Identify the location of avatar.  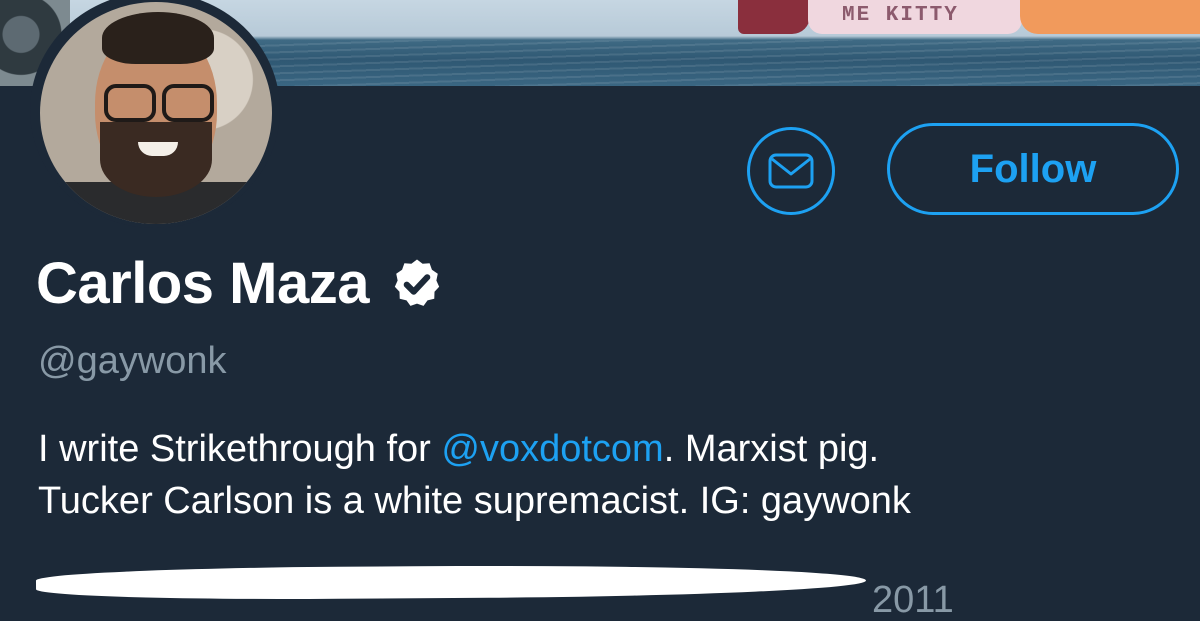
(156, 113).